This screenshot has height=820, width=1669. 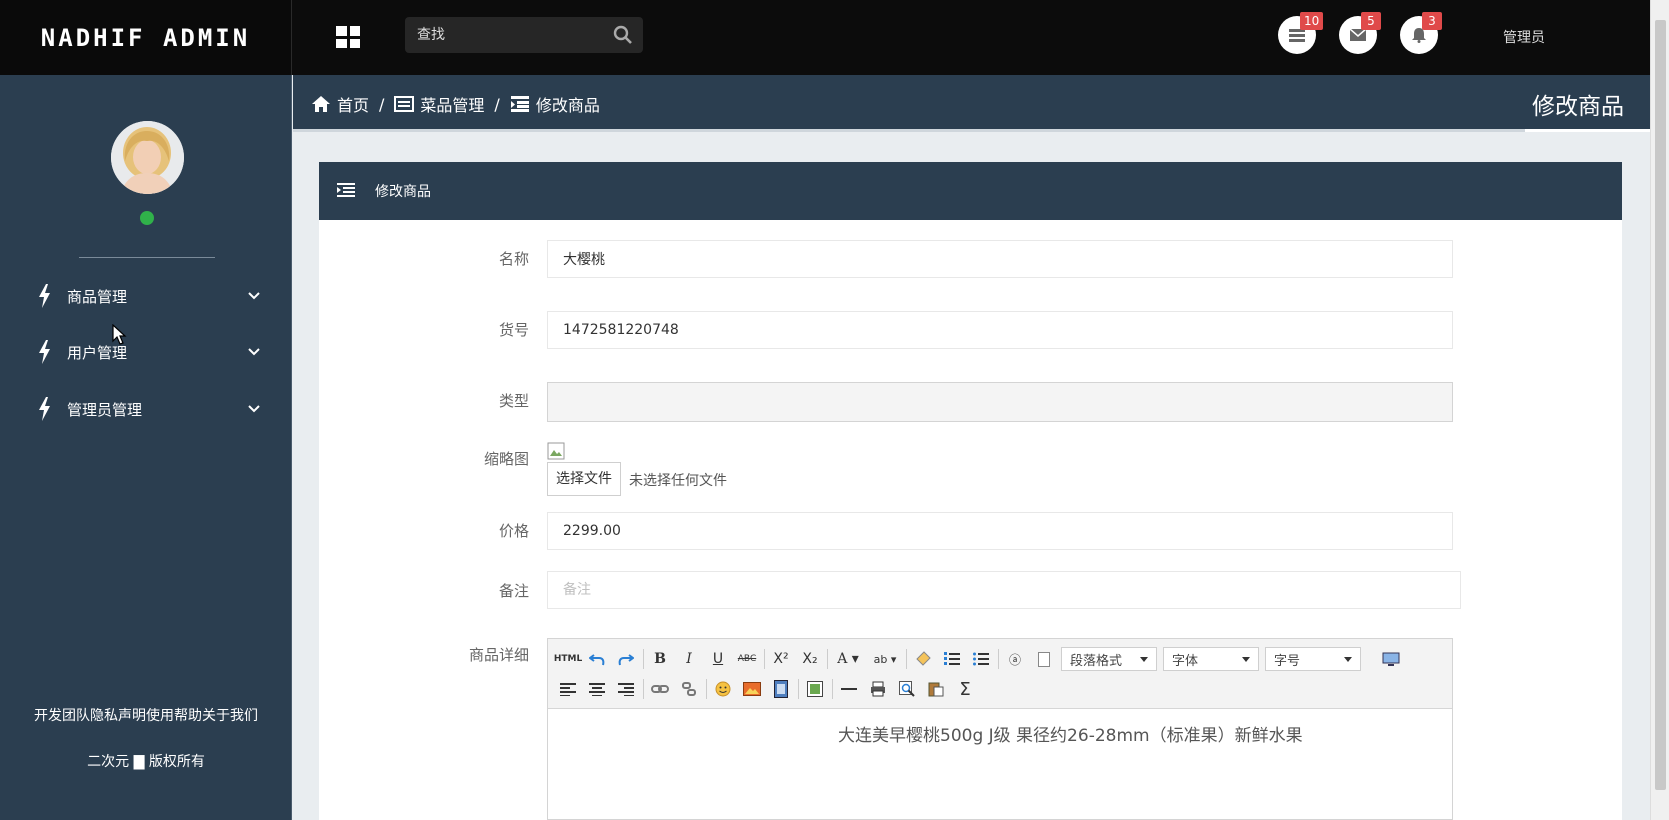 I want to click on link-icon, so click(x=660, y=689).